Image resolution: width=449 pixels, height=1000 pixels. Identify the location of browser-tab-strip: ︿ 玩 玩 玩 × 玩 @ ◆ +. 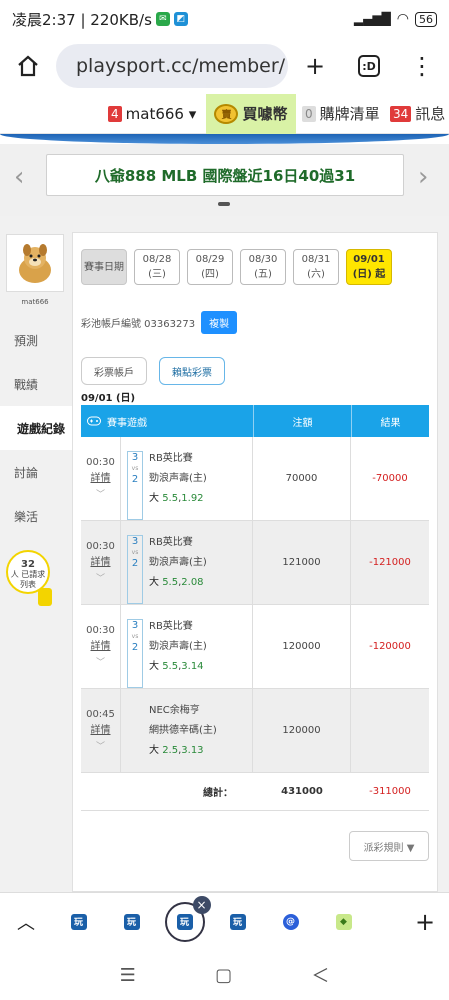
(224, 921).